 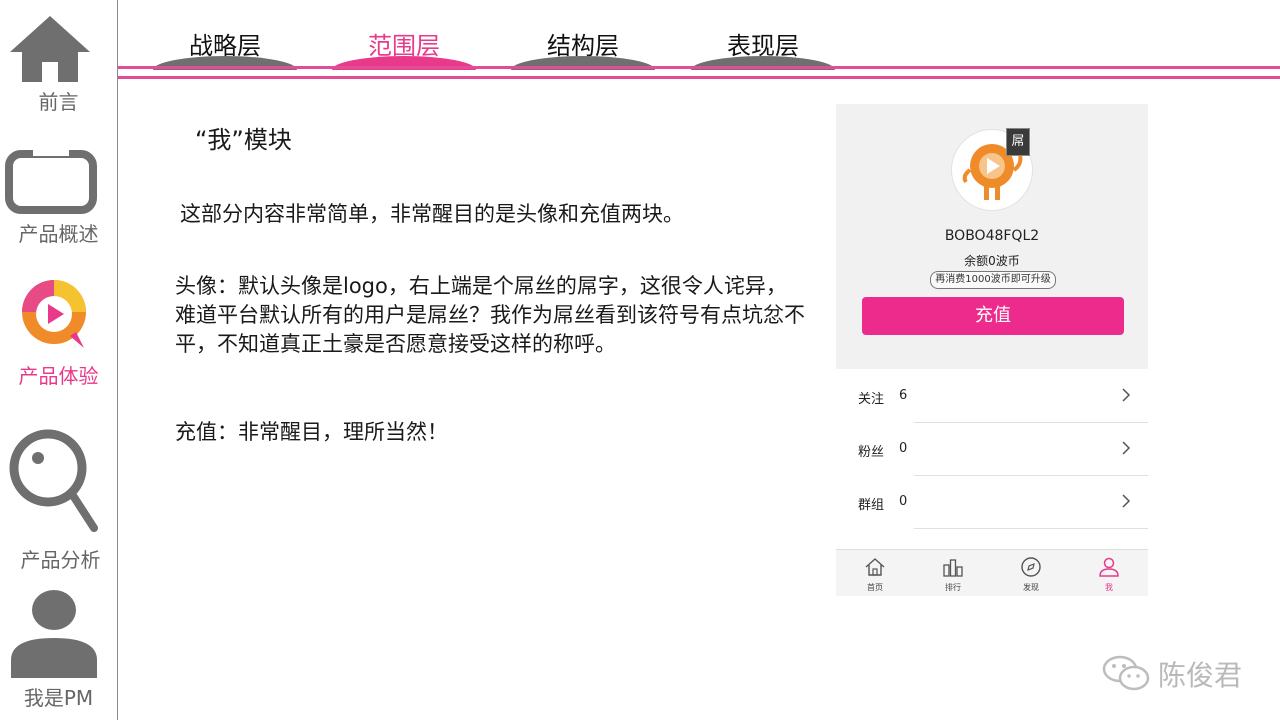 What do you see at coordinates (875, 587) in the screenshot?
I see `nav-label: 首页` at bounding box center [875, 587].